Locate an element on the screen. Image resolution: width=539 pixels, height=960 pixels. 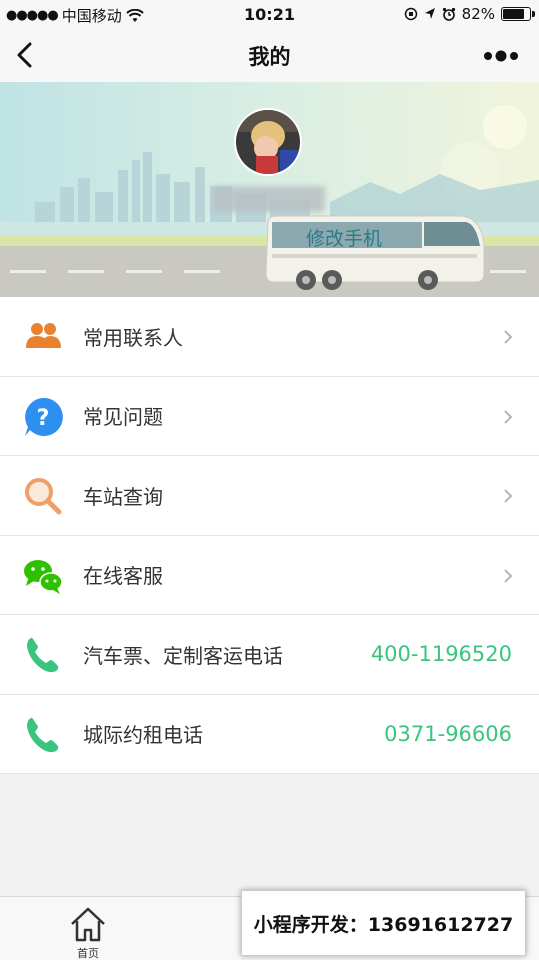
back-arrow-icon is located at coordinates (27, 55).